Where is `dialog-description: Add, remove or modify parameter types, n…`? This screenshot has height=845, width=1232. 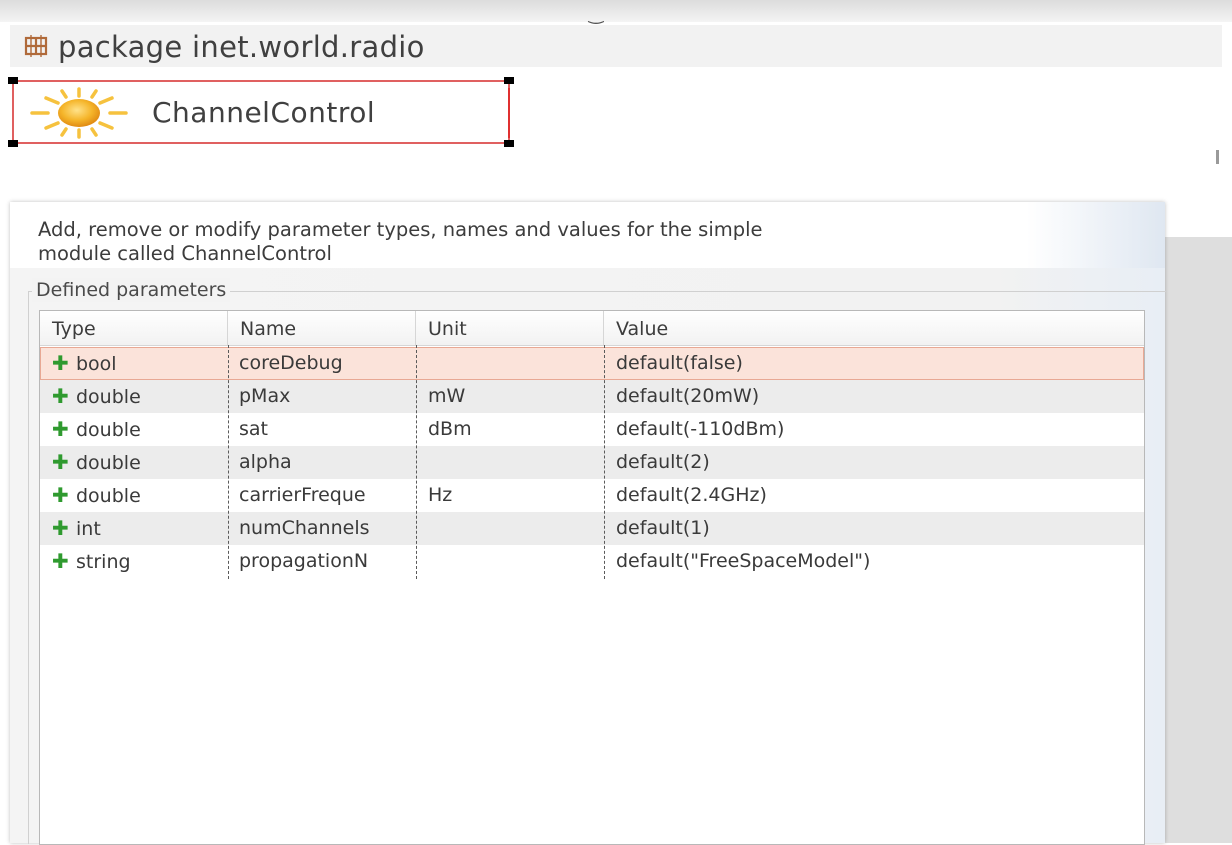
dialog-description: Add, remove or modify parameter types, n… is located at coordinates (538, 242).